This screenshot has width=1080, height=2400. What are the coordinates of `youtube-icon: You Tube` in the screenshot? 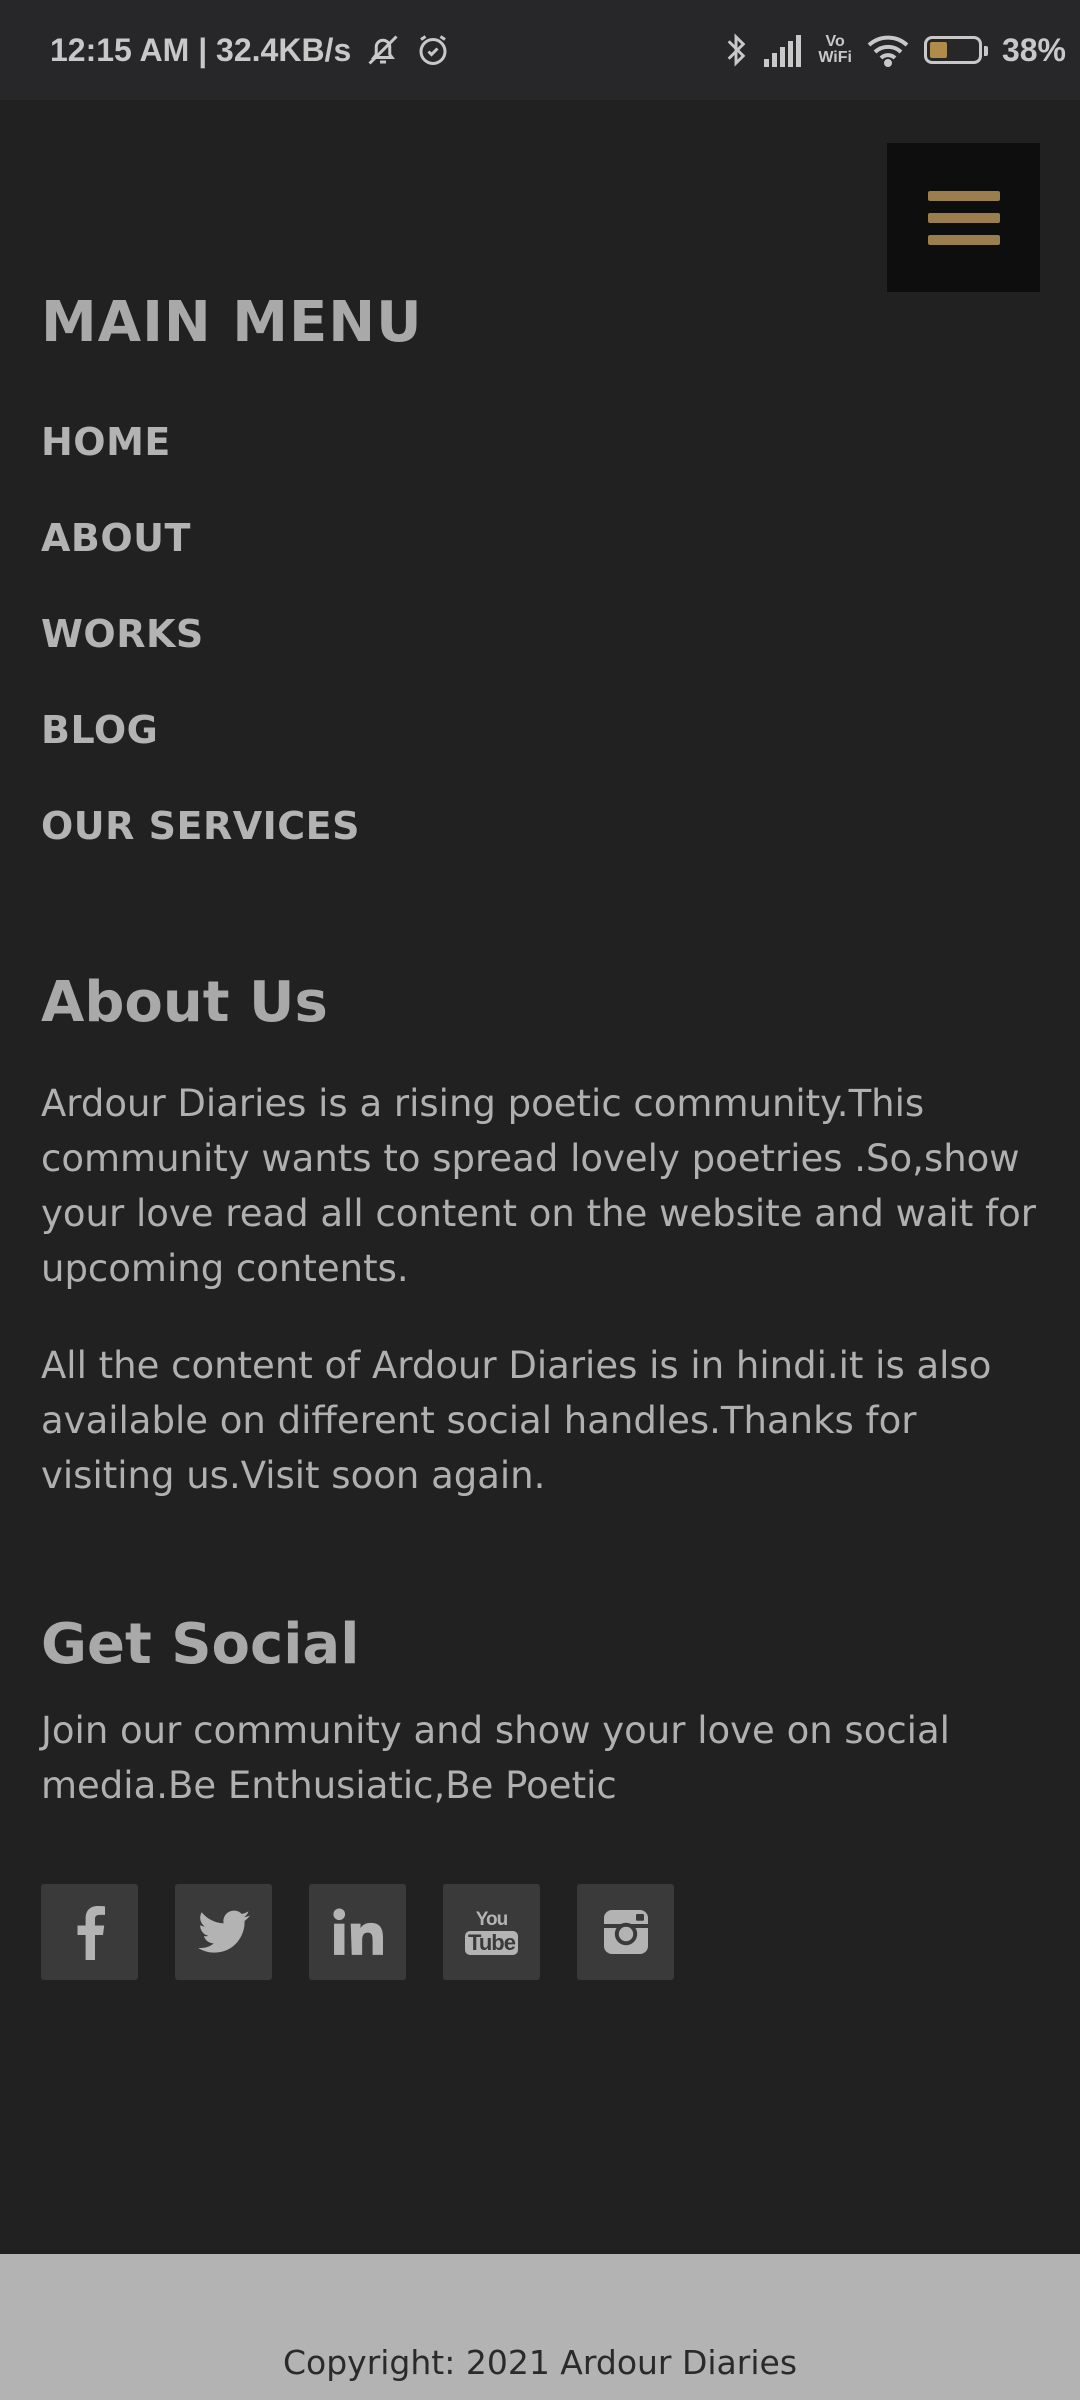 It's located at (491, 1932).